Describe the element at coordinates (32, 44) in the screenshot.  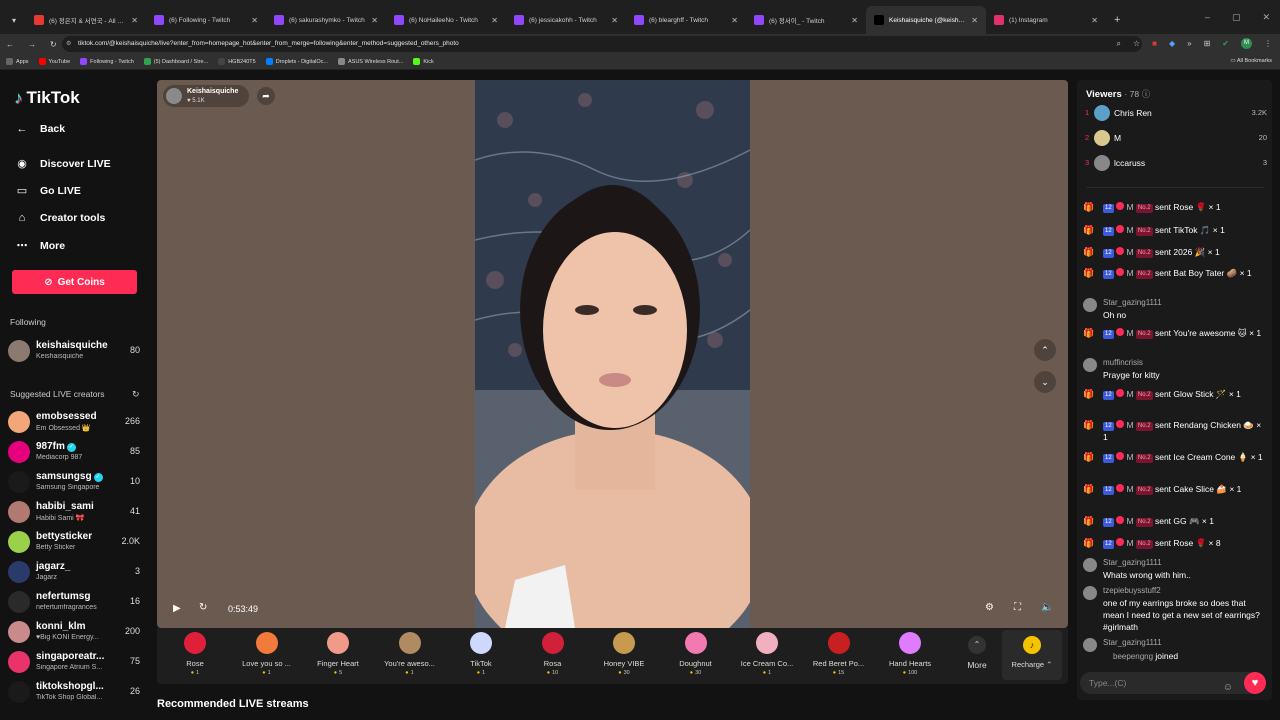
I see `forward-nav-icon: →` at that location.